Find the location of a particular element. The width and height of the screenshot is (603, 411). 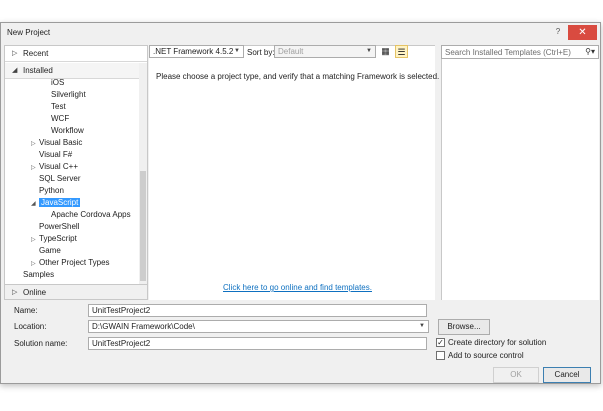

tree-item: Silverlight is located at coordinates (68, 95).